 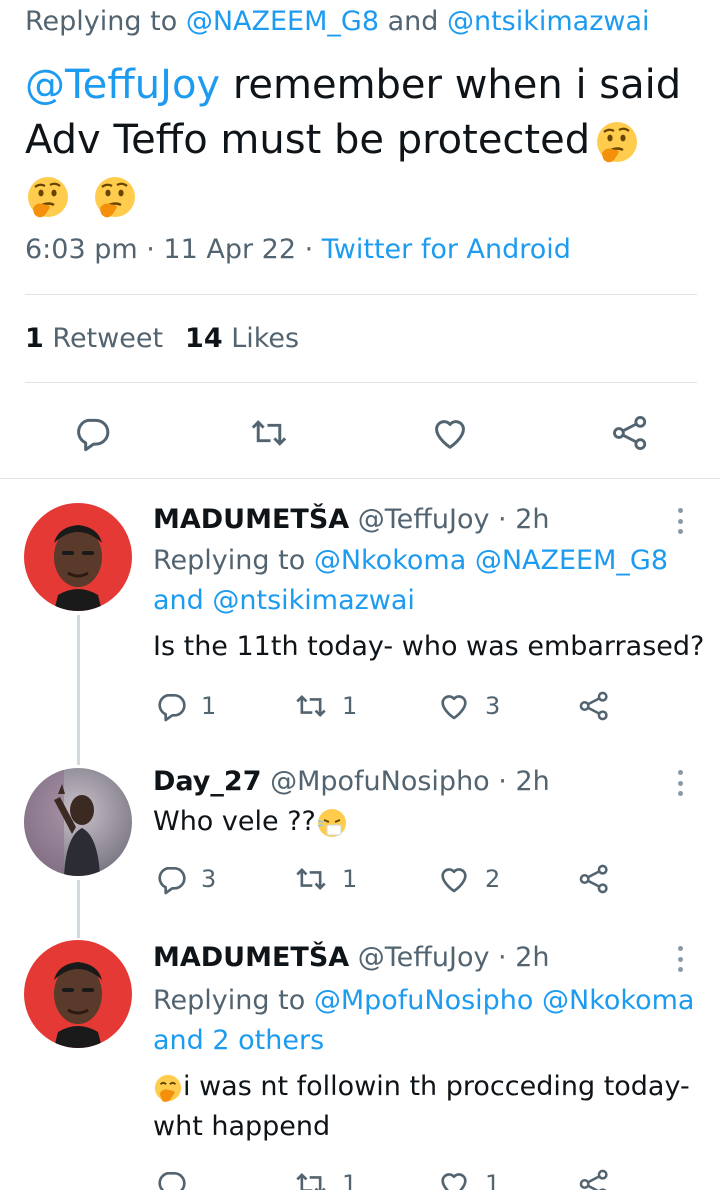 What do you see at coordinates (242, 1126) in the screenshot?
I see `reply-body-line: wht happend` at bounding box center [242, 1126].